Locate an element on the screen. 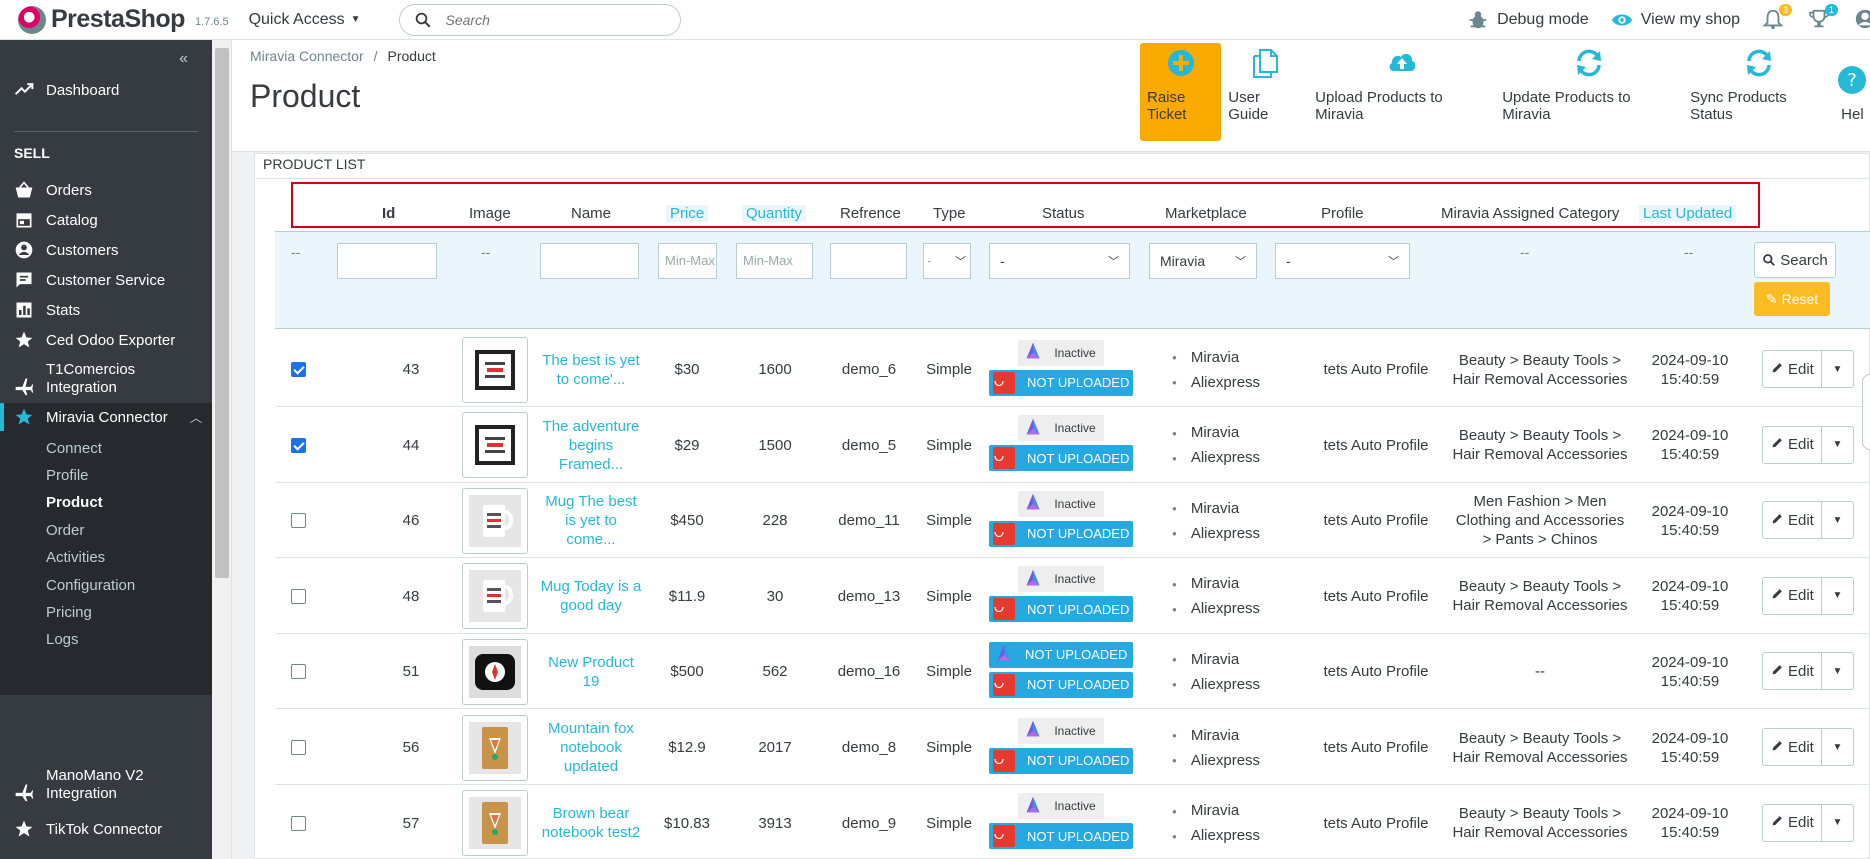  sidebar-item-stats: Stats is located at coordinates (106, 310).